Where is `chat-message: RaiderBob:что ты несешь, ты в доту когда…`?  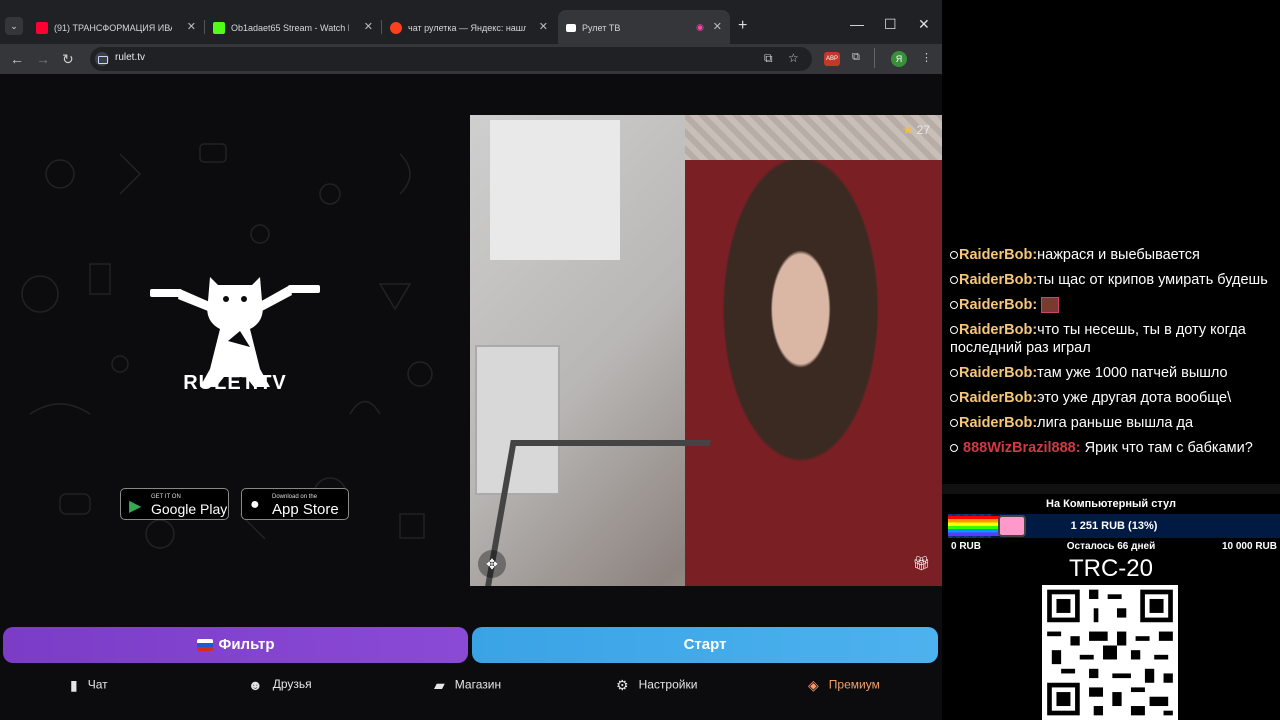 chat-message: RaiderBob:что ты несешь, ты в доту когда… is located at coordinates (1098, 339).